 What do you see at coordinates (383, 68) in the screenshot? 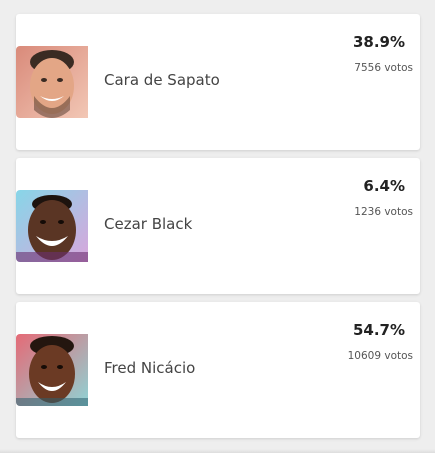
I see `vote-count: 7556 votos` at bounding box center [383, 68].